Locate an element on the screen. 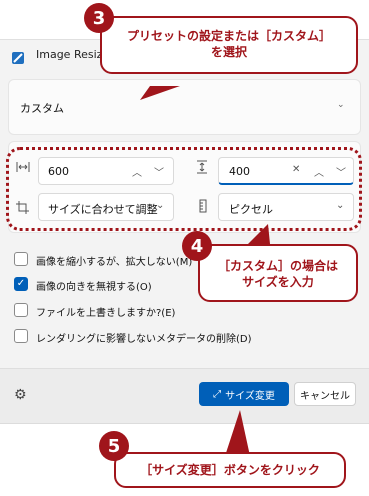  callout-step3-line1: プリセットの設定または［カスタム］ is located at coordinates (228, 36).